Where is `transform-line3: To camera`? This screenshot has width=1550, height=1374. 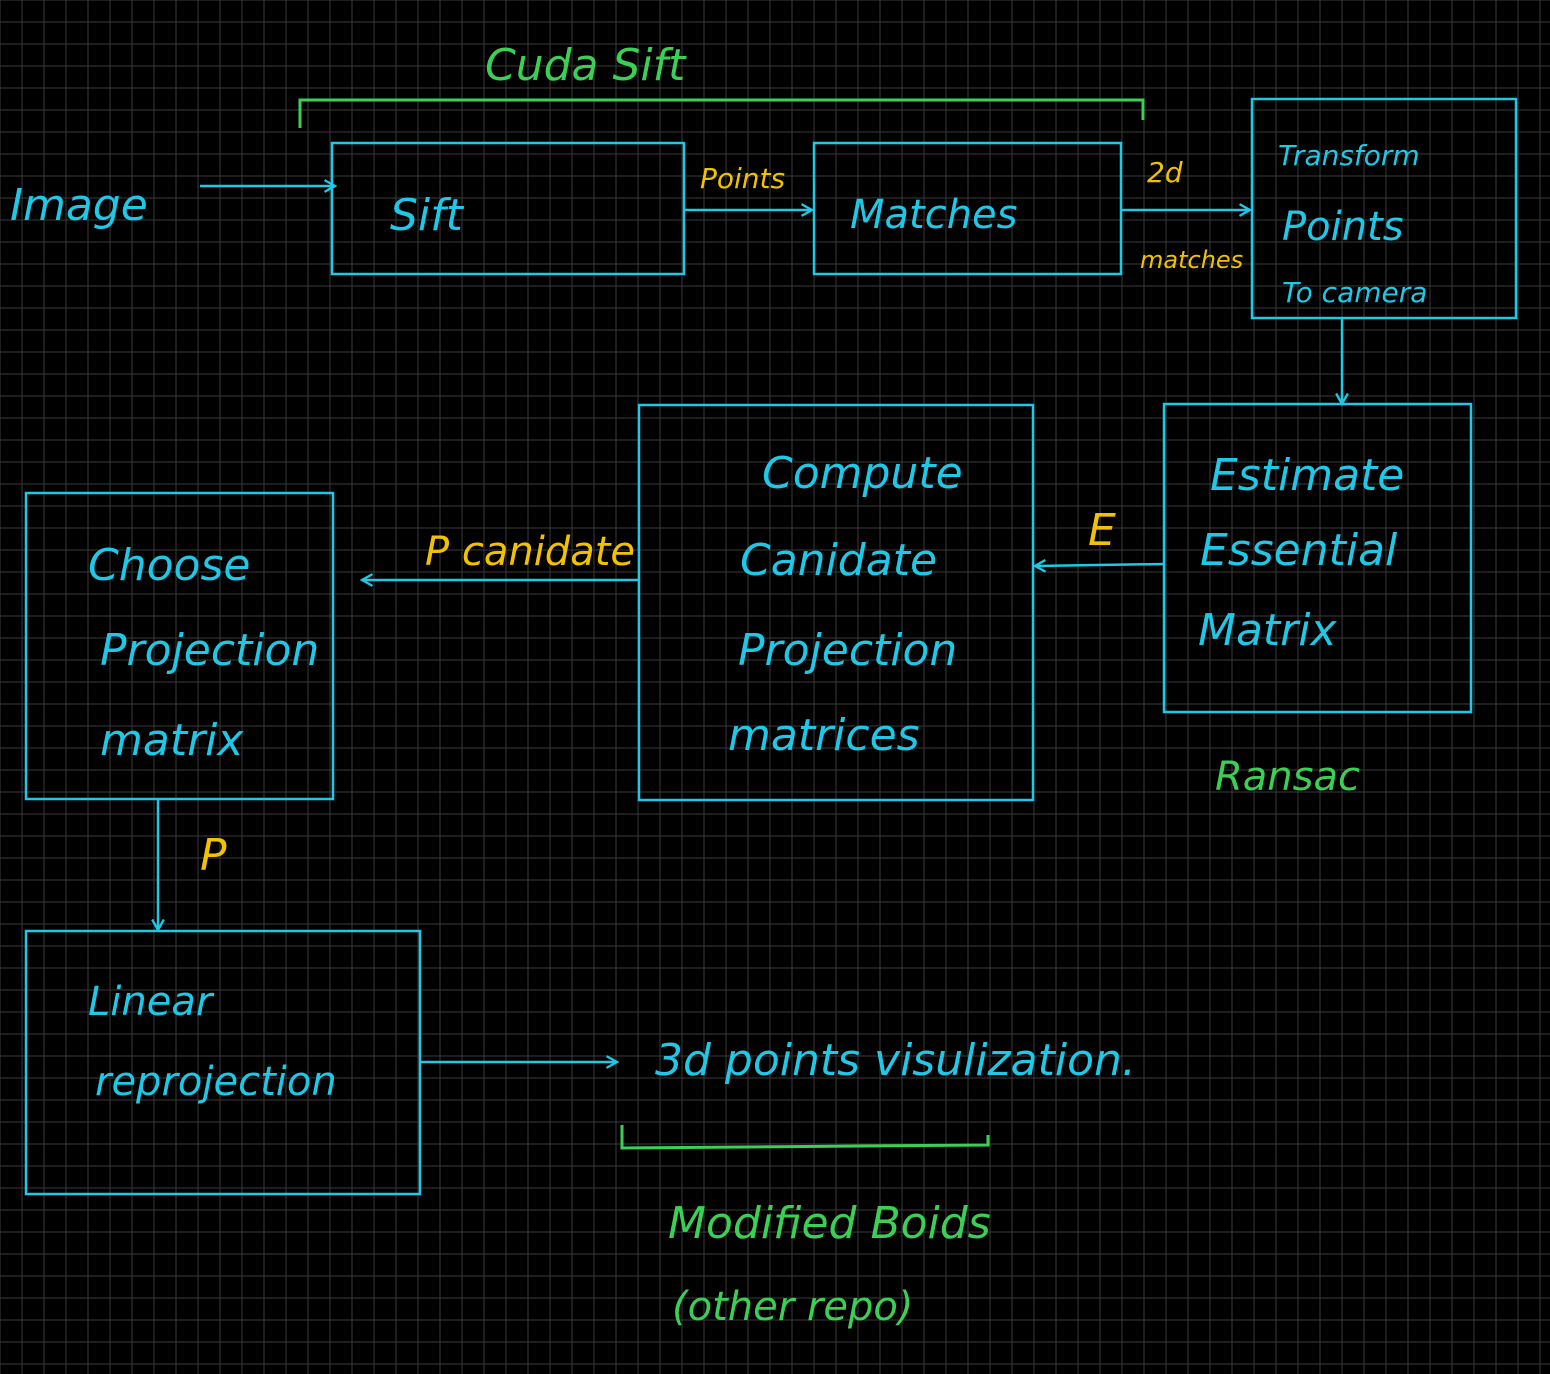
transform-line3: To camera is located at coordinates (1354, 292).